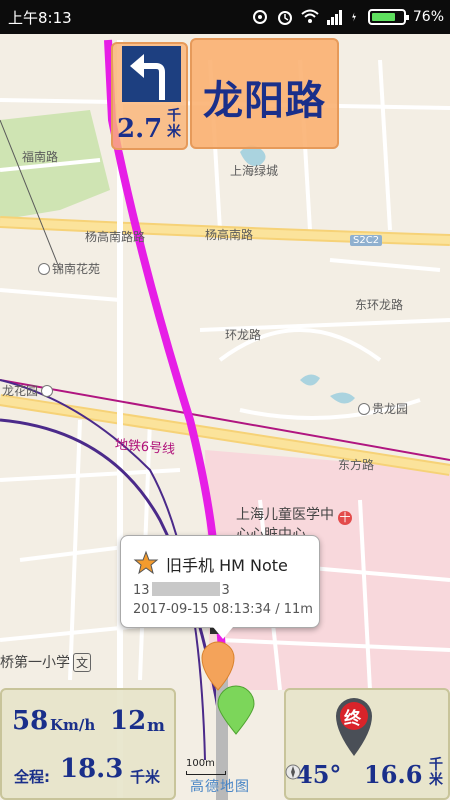  Describe the element at coordinates (356, 465) in the screenshot. I see `map-label-dongfang: 东方路` at that location.